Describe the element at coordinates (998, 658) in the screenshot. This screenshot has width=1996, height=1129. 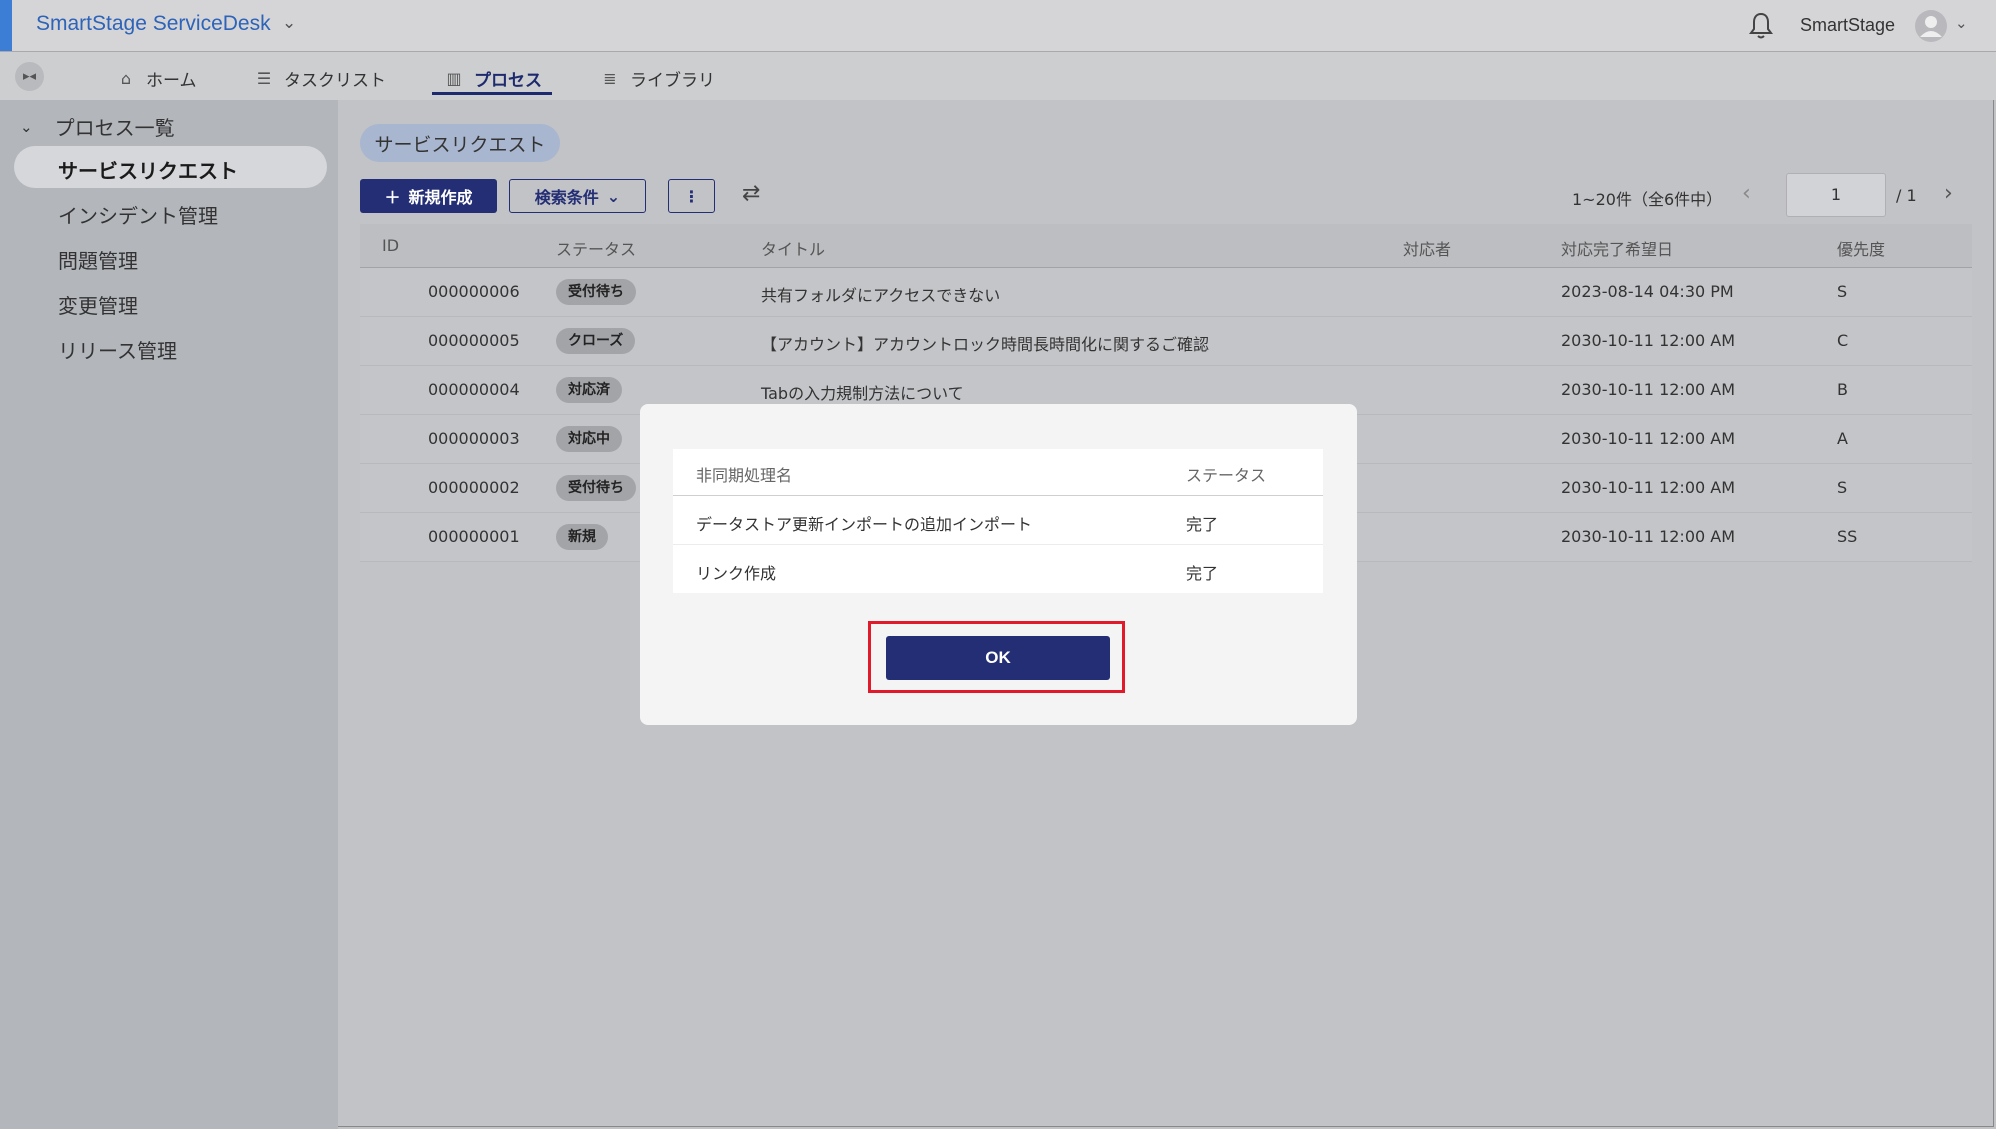
I see `ok-button: OK` at that location.